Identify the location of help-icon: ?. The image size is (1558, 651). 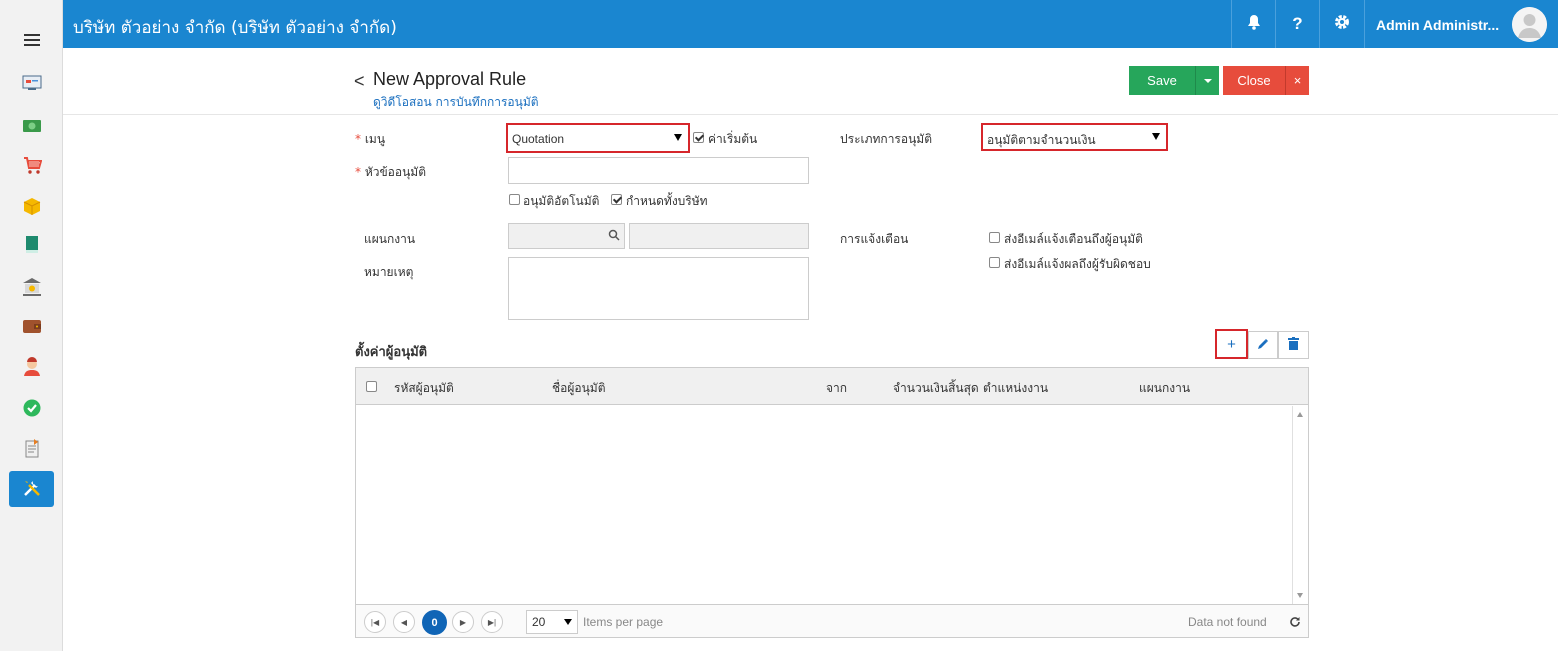
(1297, 23).